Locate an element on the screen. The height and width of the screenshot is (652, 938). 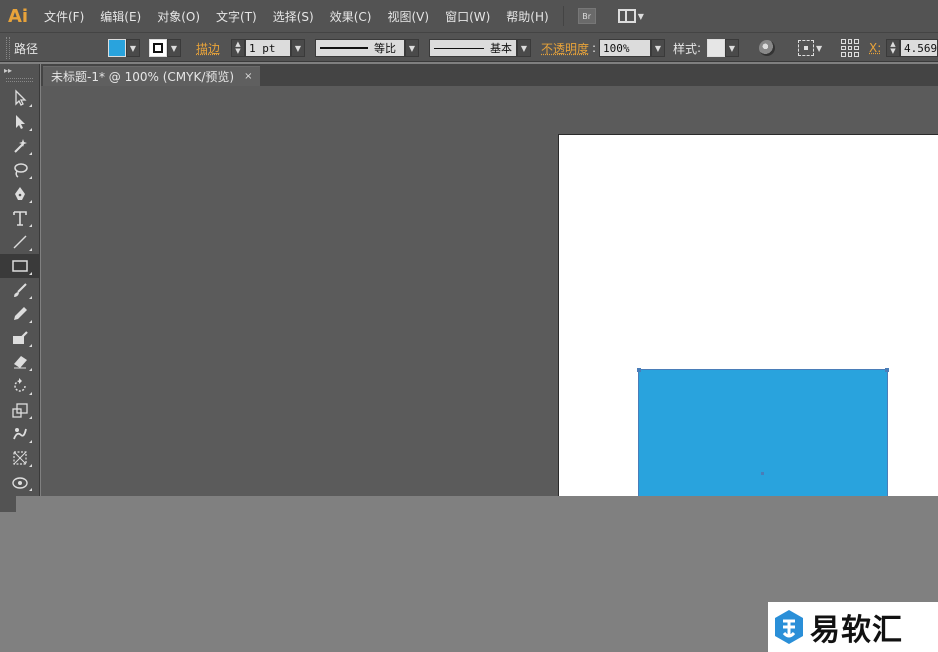
app-logo: Ai is located at coordinates (18, 16).